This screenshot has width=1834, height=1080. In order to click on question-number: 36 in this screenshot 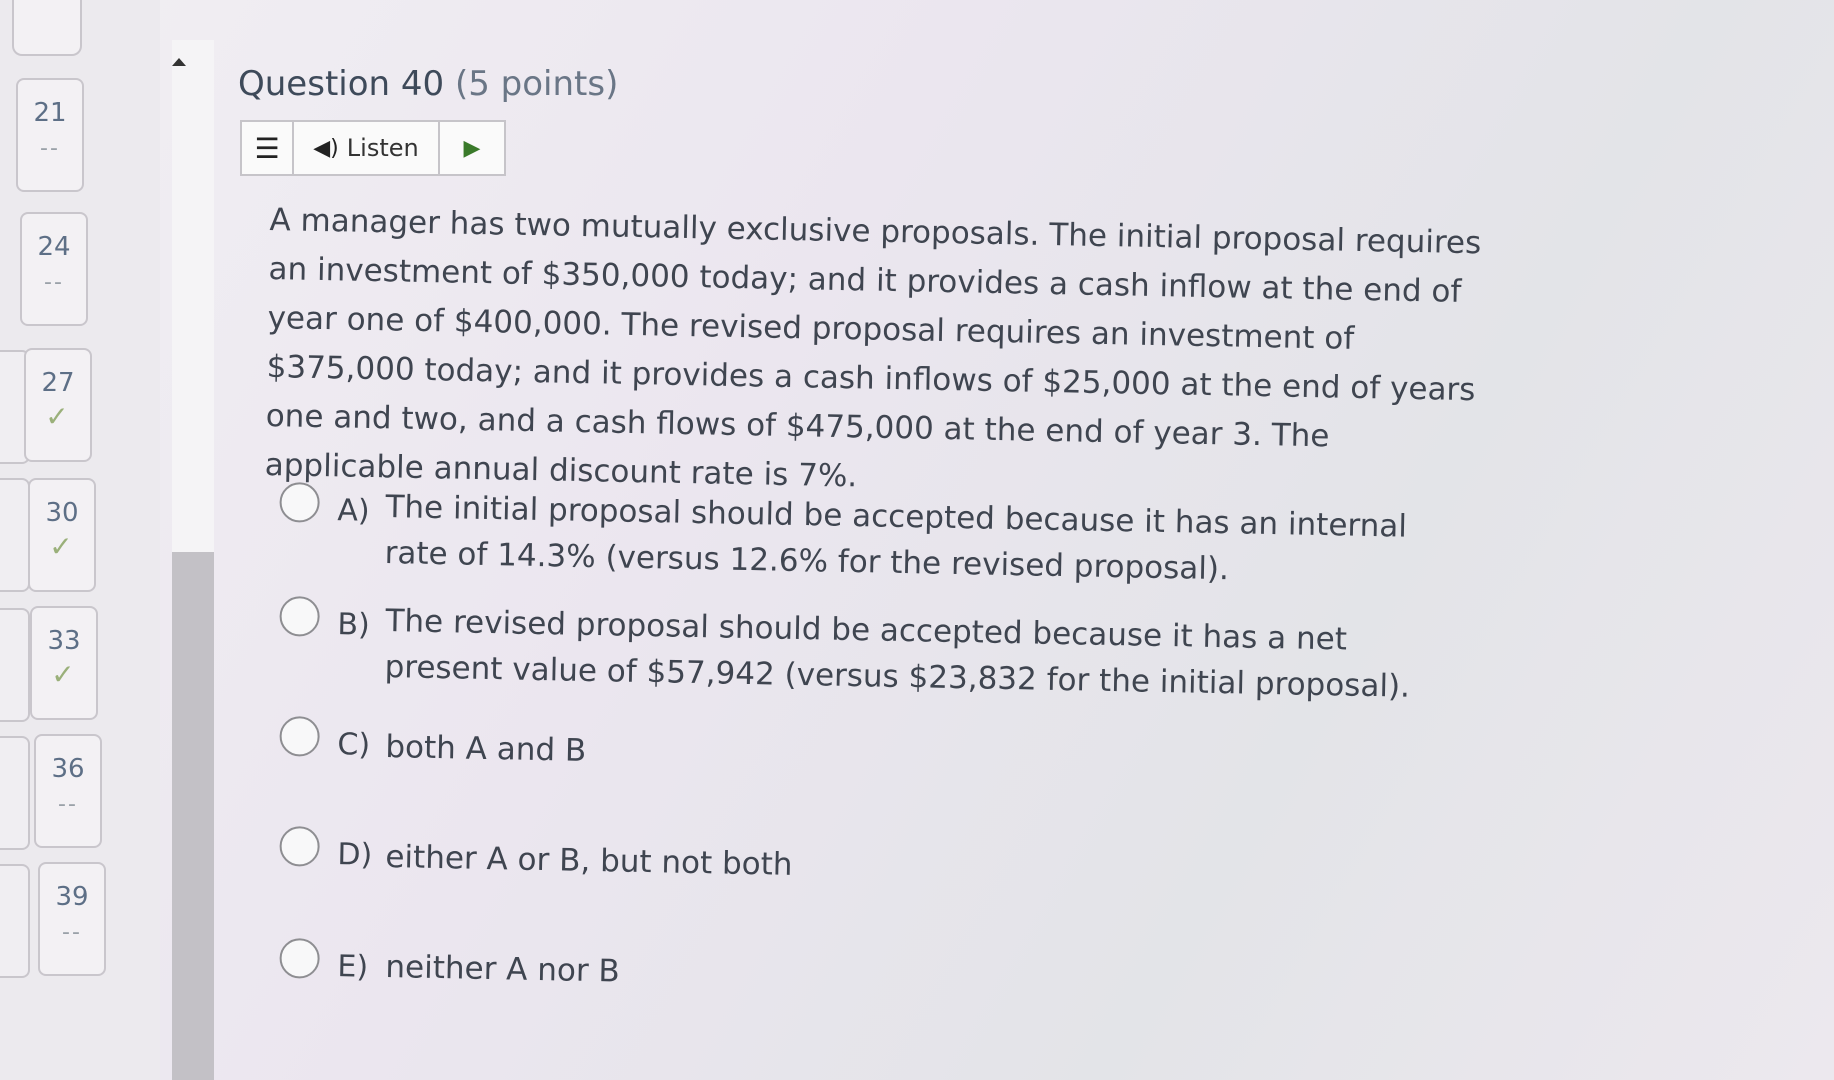, I will do `click(68, 769)`.